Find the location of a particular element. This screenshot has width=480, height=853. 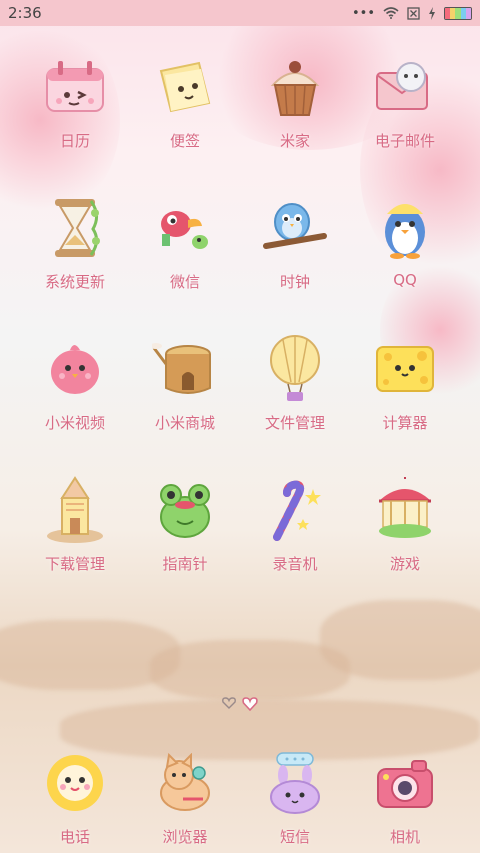

battery-icon is located at coordinates (458, 13).